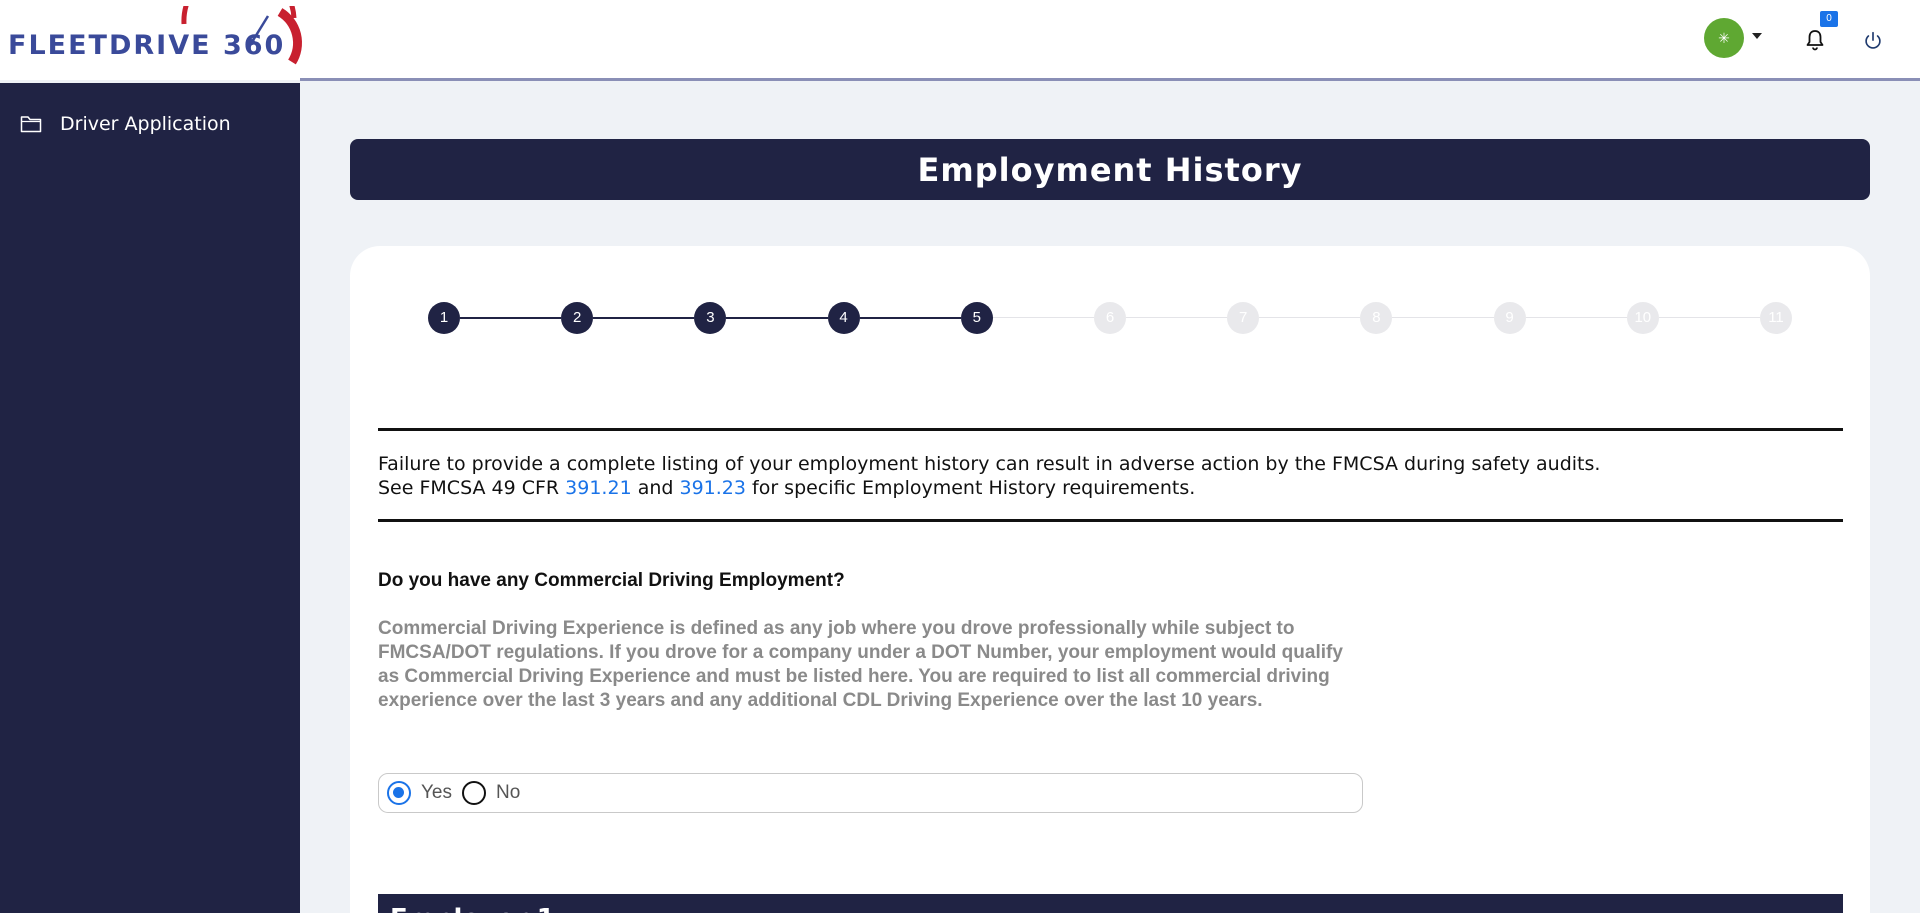  I want to click on step-8: 8, so click(1376, 318).